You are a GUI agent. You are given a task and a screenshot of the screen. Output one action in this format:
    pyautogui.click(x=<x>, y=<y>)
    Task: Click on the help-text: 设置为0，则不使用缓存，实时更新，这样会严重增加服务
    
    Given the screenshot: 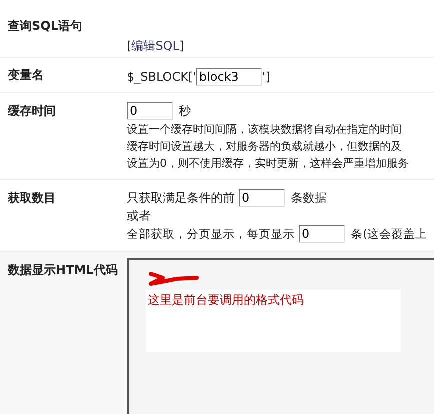 What is the action you would take?
    pyautogui.click(x=268, y=164)
    